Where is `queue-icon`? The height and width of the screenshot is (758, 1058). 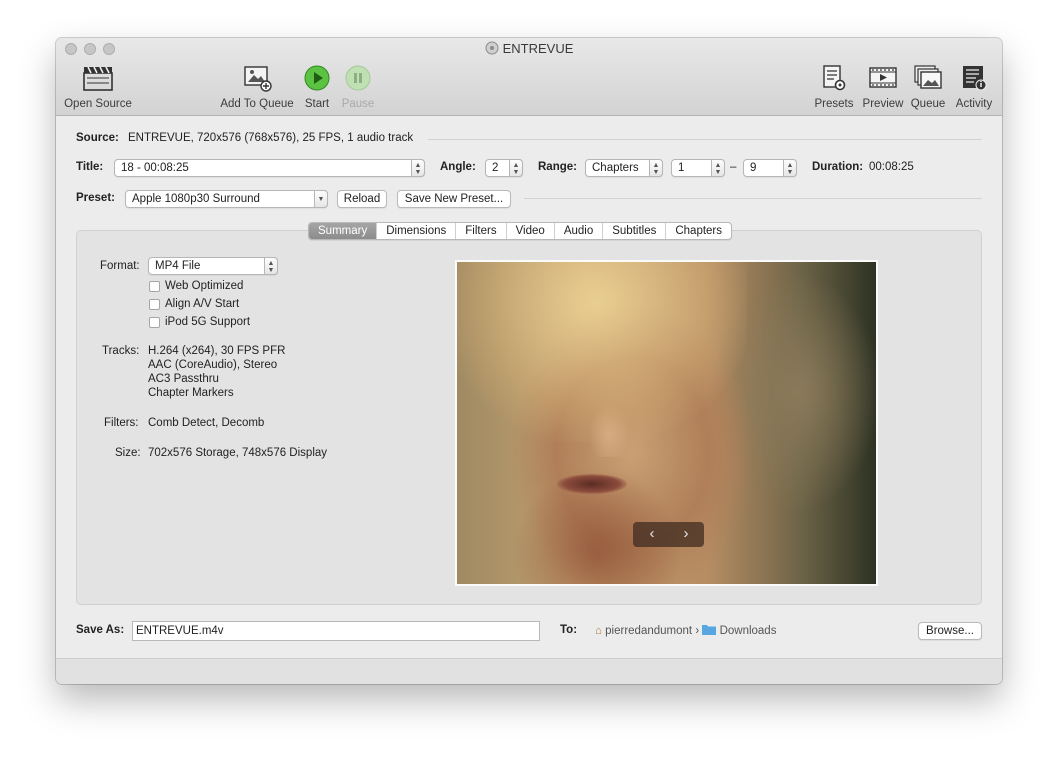
queue-icon is located at coordinates (928, 79).